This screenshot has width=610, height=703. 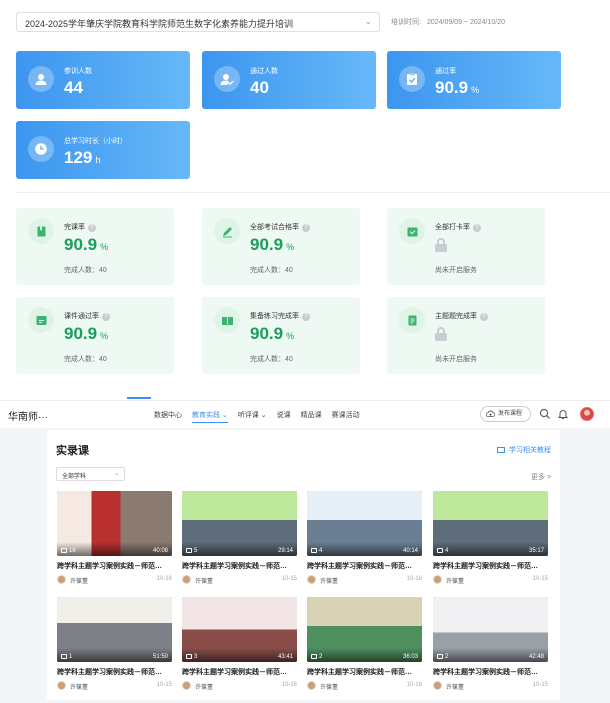 What do you see at coordinates (252, 416) in the screenshot?
I see `nav-item-observation: 听评课 ⌄` at bounding box center [252, 416].